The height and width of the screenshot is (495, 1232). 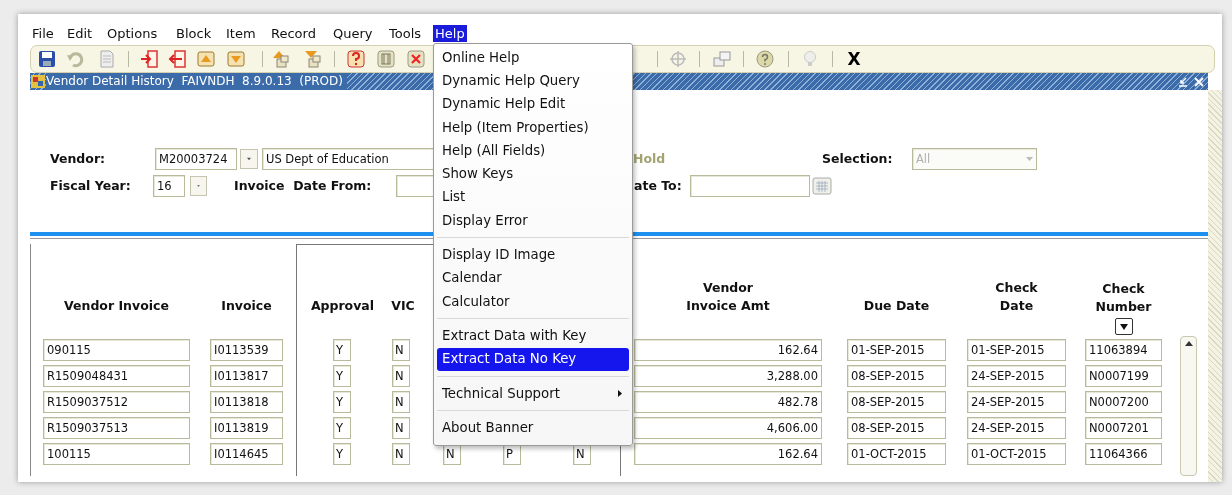 I want to click on table-cell: 4,606.00, so click(x=728, y=428).